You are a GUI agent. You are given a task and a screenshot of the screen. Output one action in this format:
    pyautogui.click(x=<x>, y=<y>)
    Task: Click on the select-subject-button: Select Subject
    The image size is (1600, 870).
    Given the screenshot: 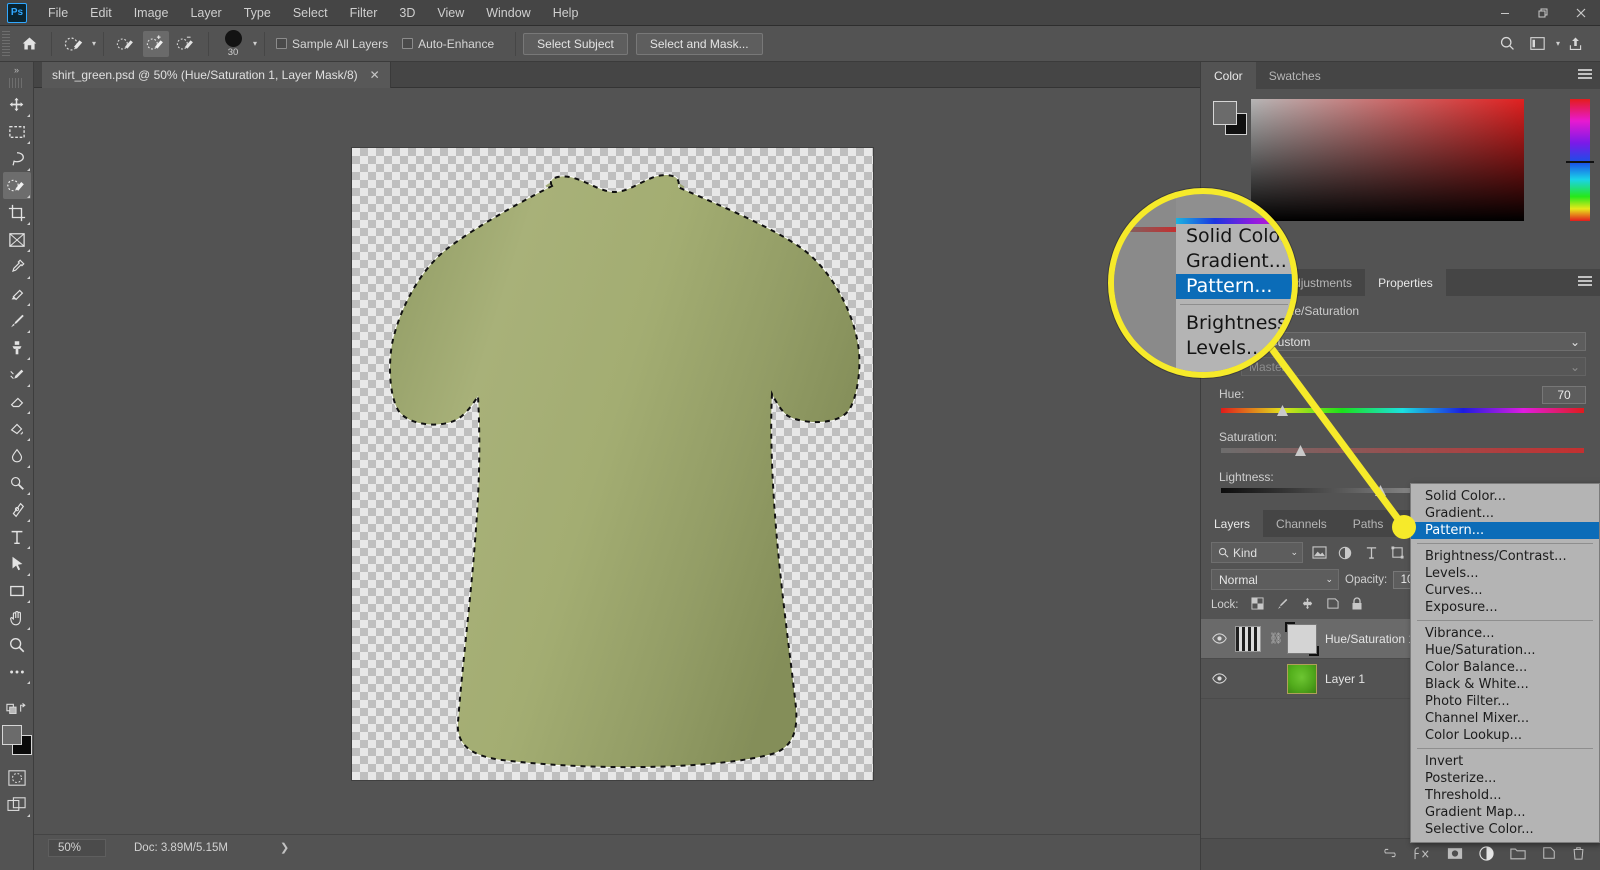 What is the action you would take?
    pyautogui.click(x=575, y=43)
    